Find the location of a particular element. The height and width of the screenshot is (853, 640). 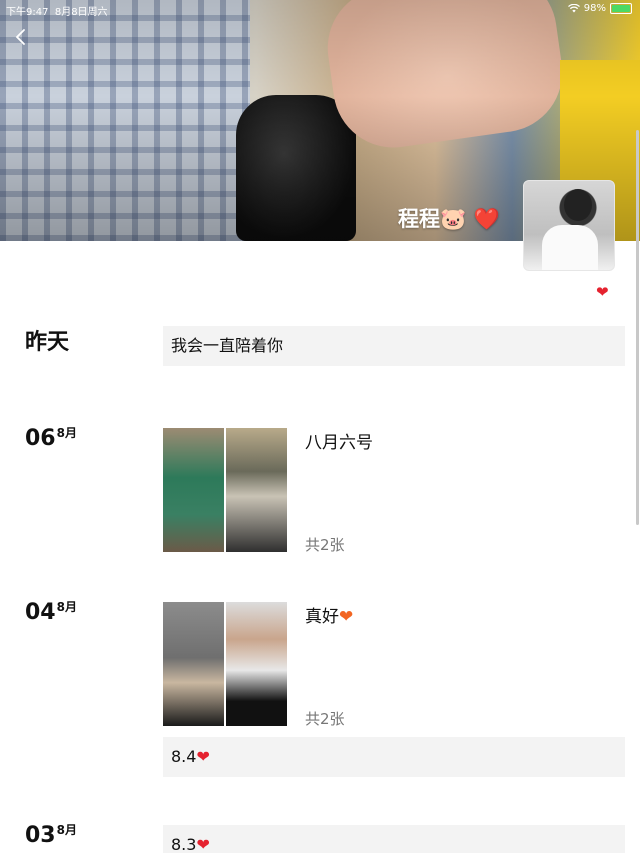

battery-icon is located at coordinates (621, 8).